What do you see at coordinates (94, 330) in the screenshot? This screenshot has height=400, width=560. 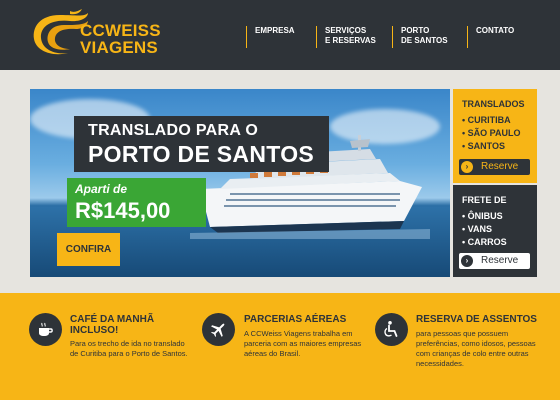 I see `feature-title: INCLUSO!` at bounding box center [94, 330].